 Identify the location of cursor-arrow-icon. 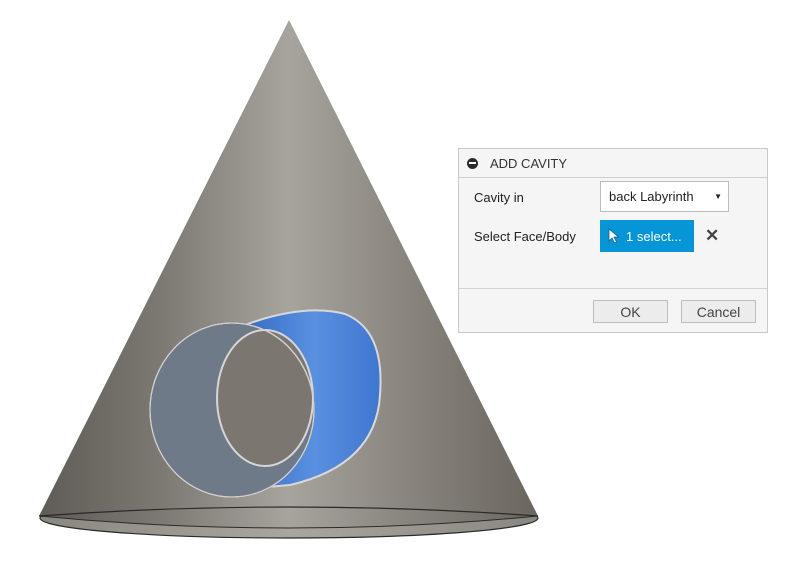
(614, 236).